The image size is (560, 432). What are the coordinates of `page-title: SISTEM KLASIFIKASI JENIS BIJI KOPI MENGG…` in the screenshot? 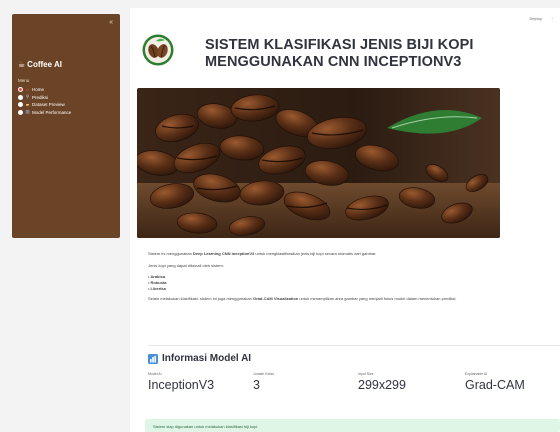 It's located at (339, 53).